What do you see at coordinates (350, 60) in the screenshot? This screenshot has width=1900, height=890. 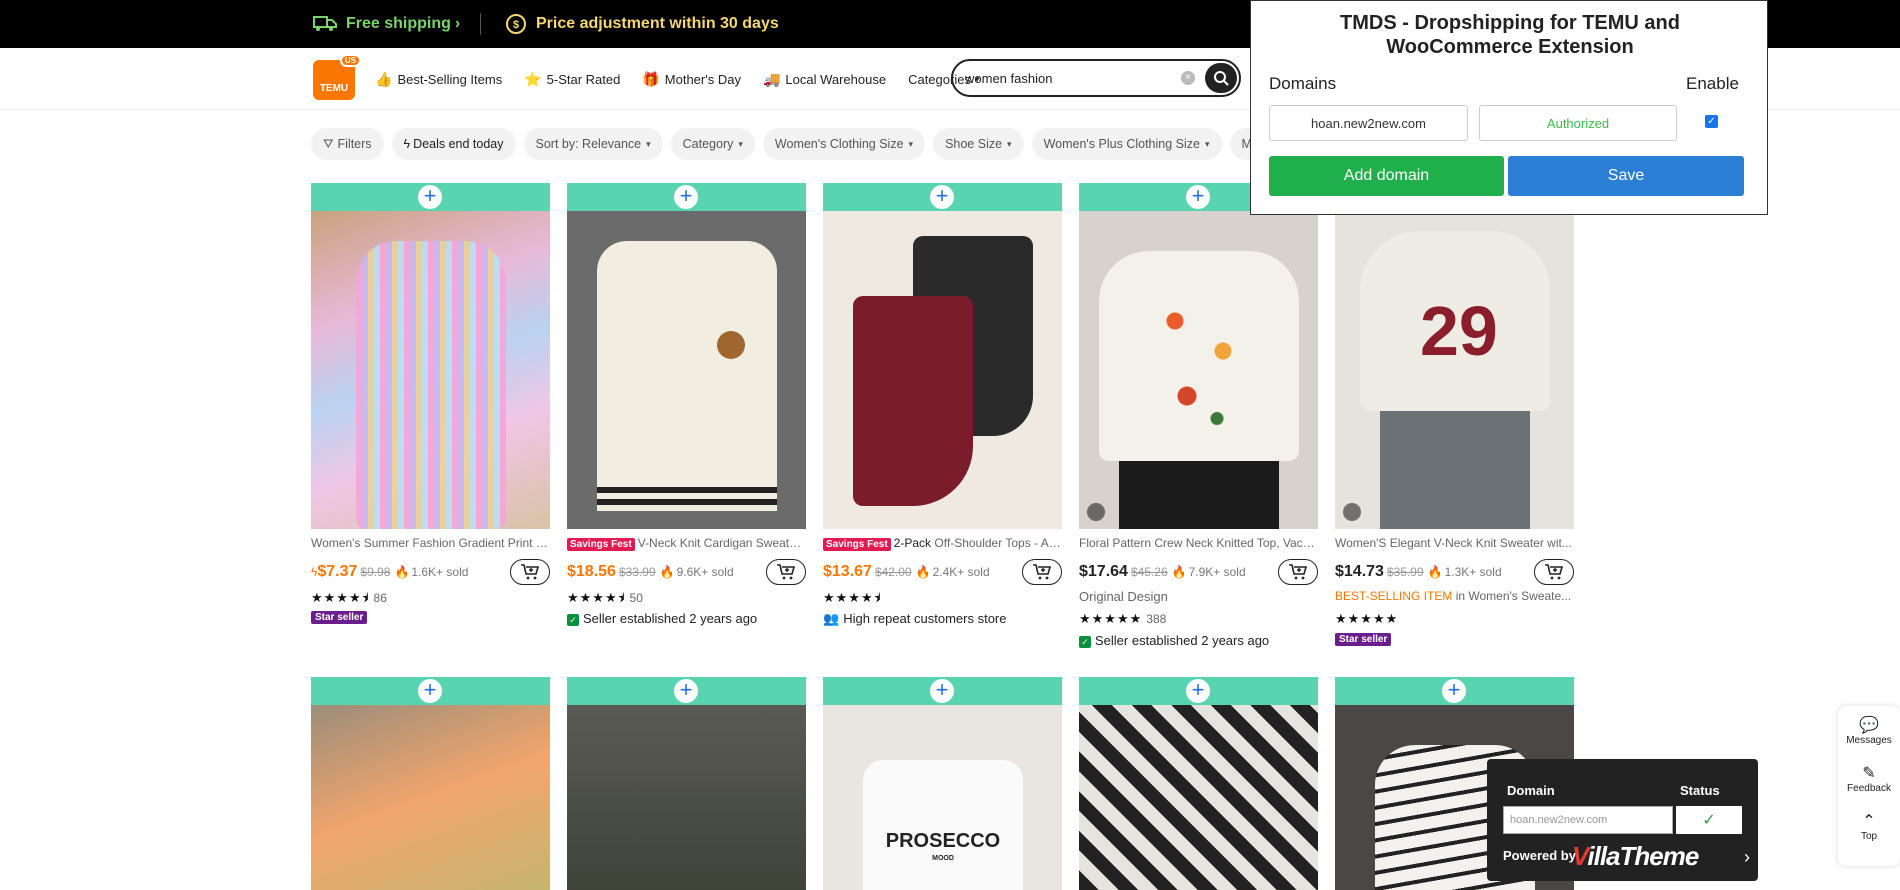 I see `region-badge: US` at bounding box center [350, 60].